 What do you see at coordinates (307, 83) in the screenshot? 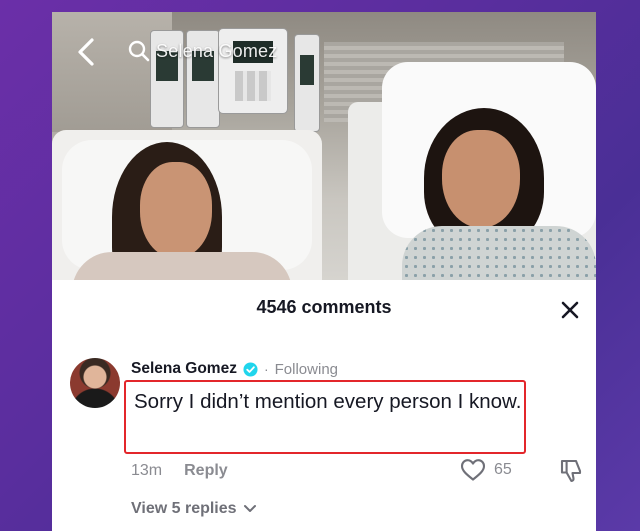
I see `infusion-pump` at bounding box center [307, 83].